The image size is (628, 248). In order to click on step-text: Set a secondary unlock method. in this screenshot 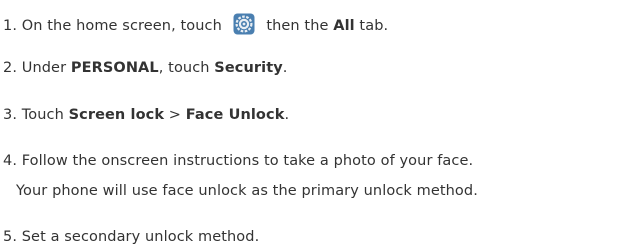, I will do `click(140, 237)`.